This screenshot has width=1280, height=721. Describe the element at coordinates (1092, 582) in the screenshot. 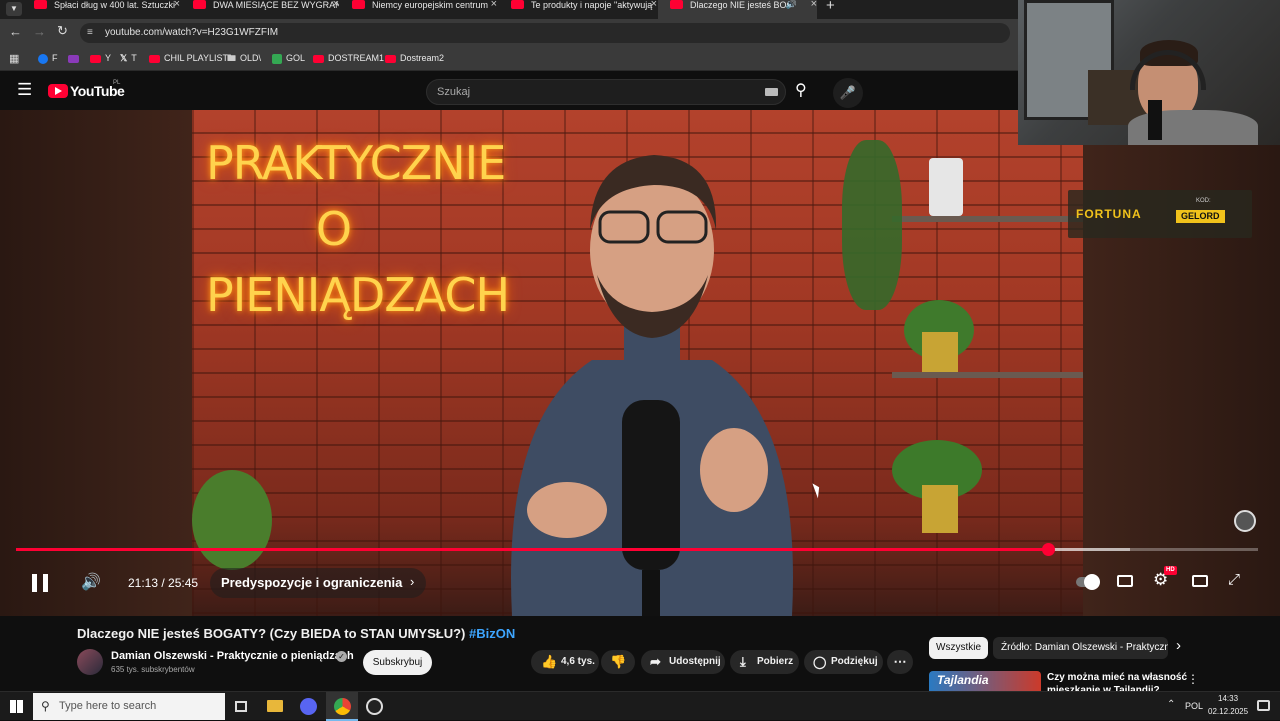

I see `autoplay-knob-icon` at that location.